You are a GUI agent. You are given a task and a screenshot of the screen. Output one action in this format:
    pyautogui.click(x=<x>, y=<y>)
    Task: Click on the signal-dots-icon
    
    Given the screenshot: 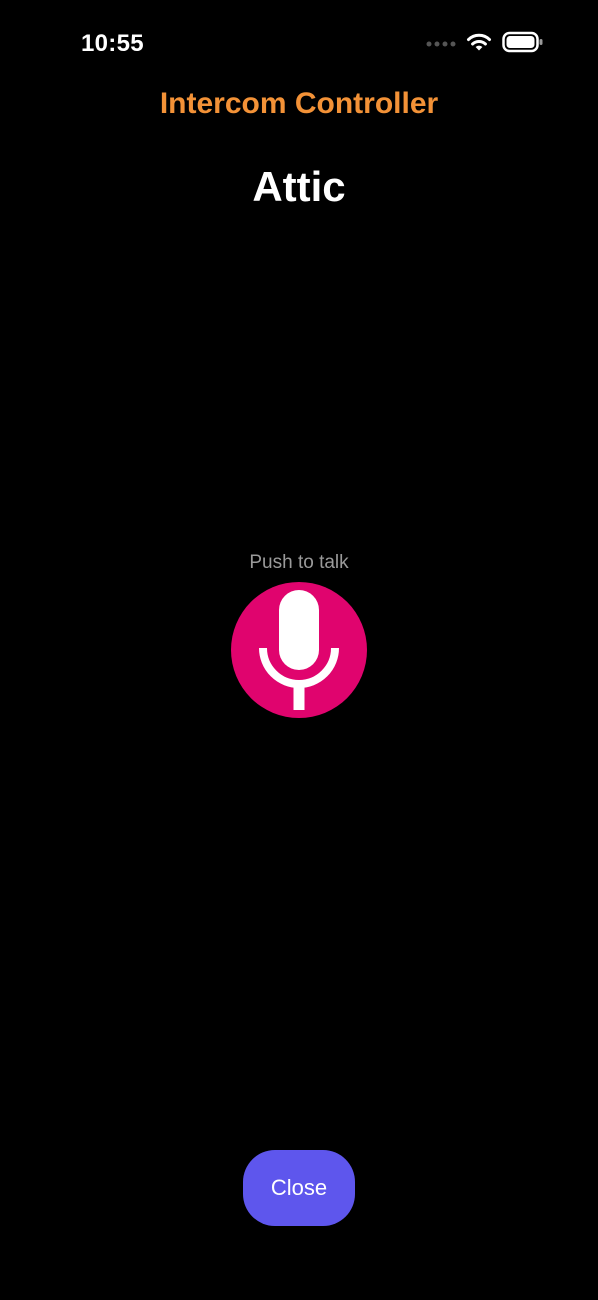 What is the action you would take?
    pyautogui.click(x=441, y=44)
    